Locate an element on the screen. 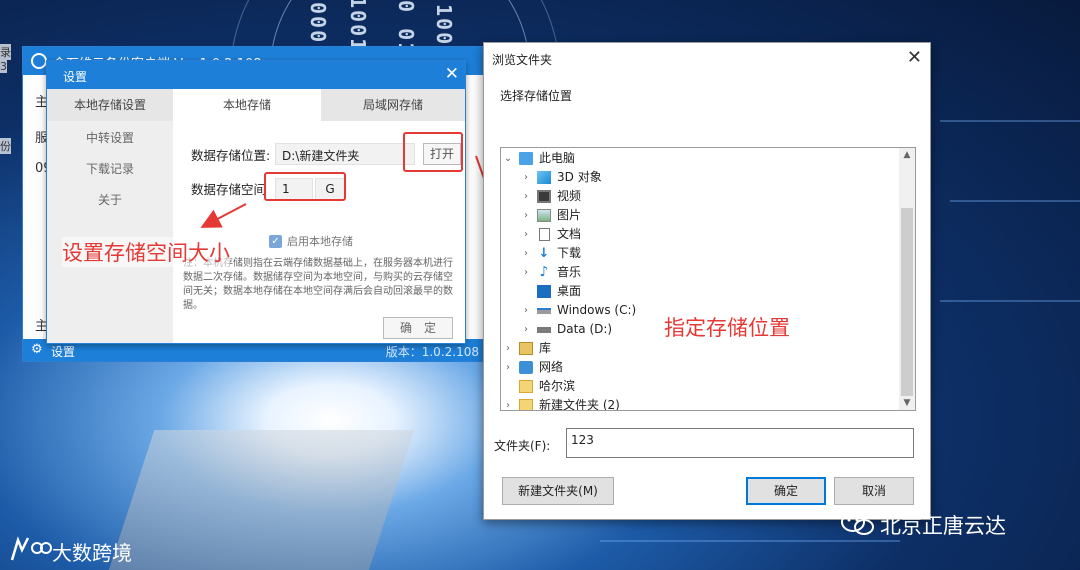 The width and height of the screenshot is (1080, 570). pictures-icon is located at coordinates (544, 215).